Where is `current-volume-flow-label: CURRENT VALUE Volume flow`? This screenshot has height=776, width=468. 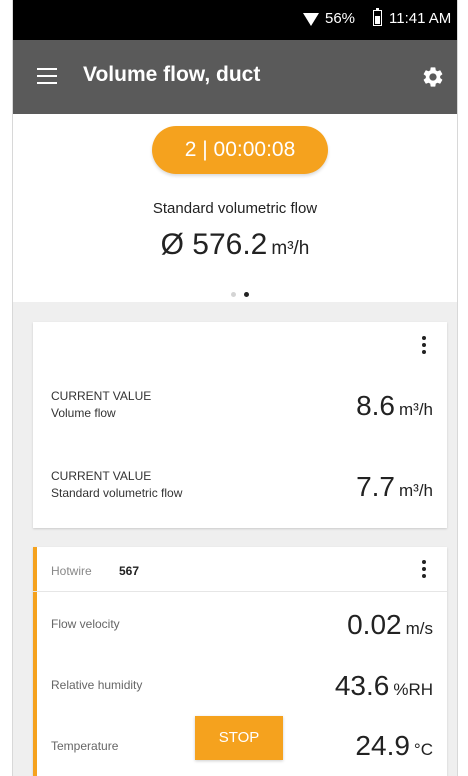 current-volume-flow-label: CURRENT VALUE Volume flow is located at coordinates (101, 405).